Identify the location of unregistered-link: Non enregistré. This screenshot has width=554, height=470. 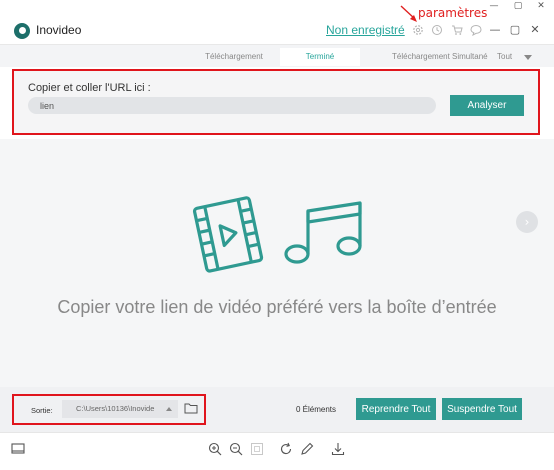
(365, 30).